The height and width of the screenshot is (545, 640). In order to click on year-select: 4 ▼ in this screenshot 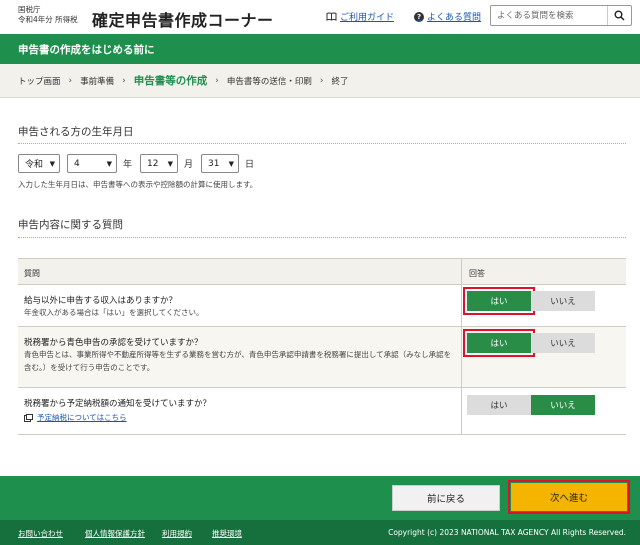, I will do `click(92, 163)`.